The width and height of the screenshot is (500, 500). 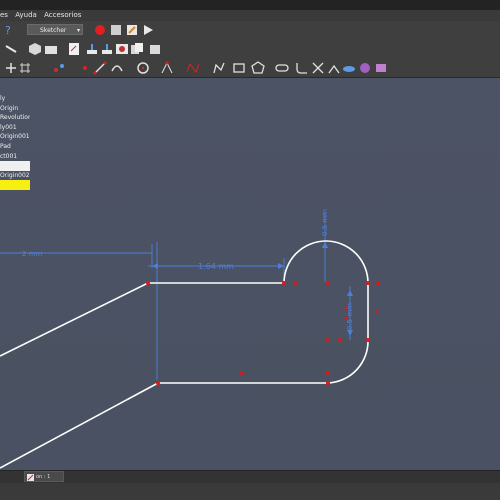 What do you see at coordinates (15, 99) in the screenshot?
I see `tree-item: ly` at bounding box center [15, 99].